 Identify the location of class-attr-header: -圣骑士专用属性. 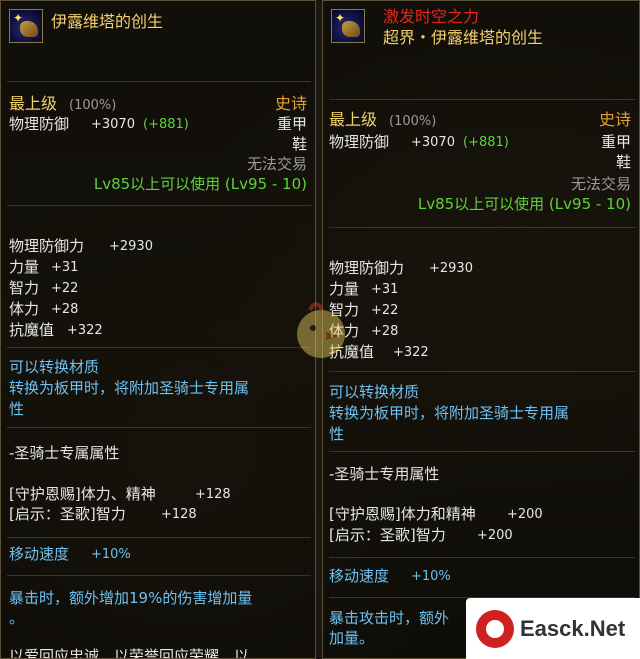
(384, 474).